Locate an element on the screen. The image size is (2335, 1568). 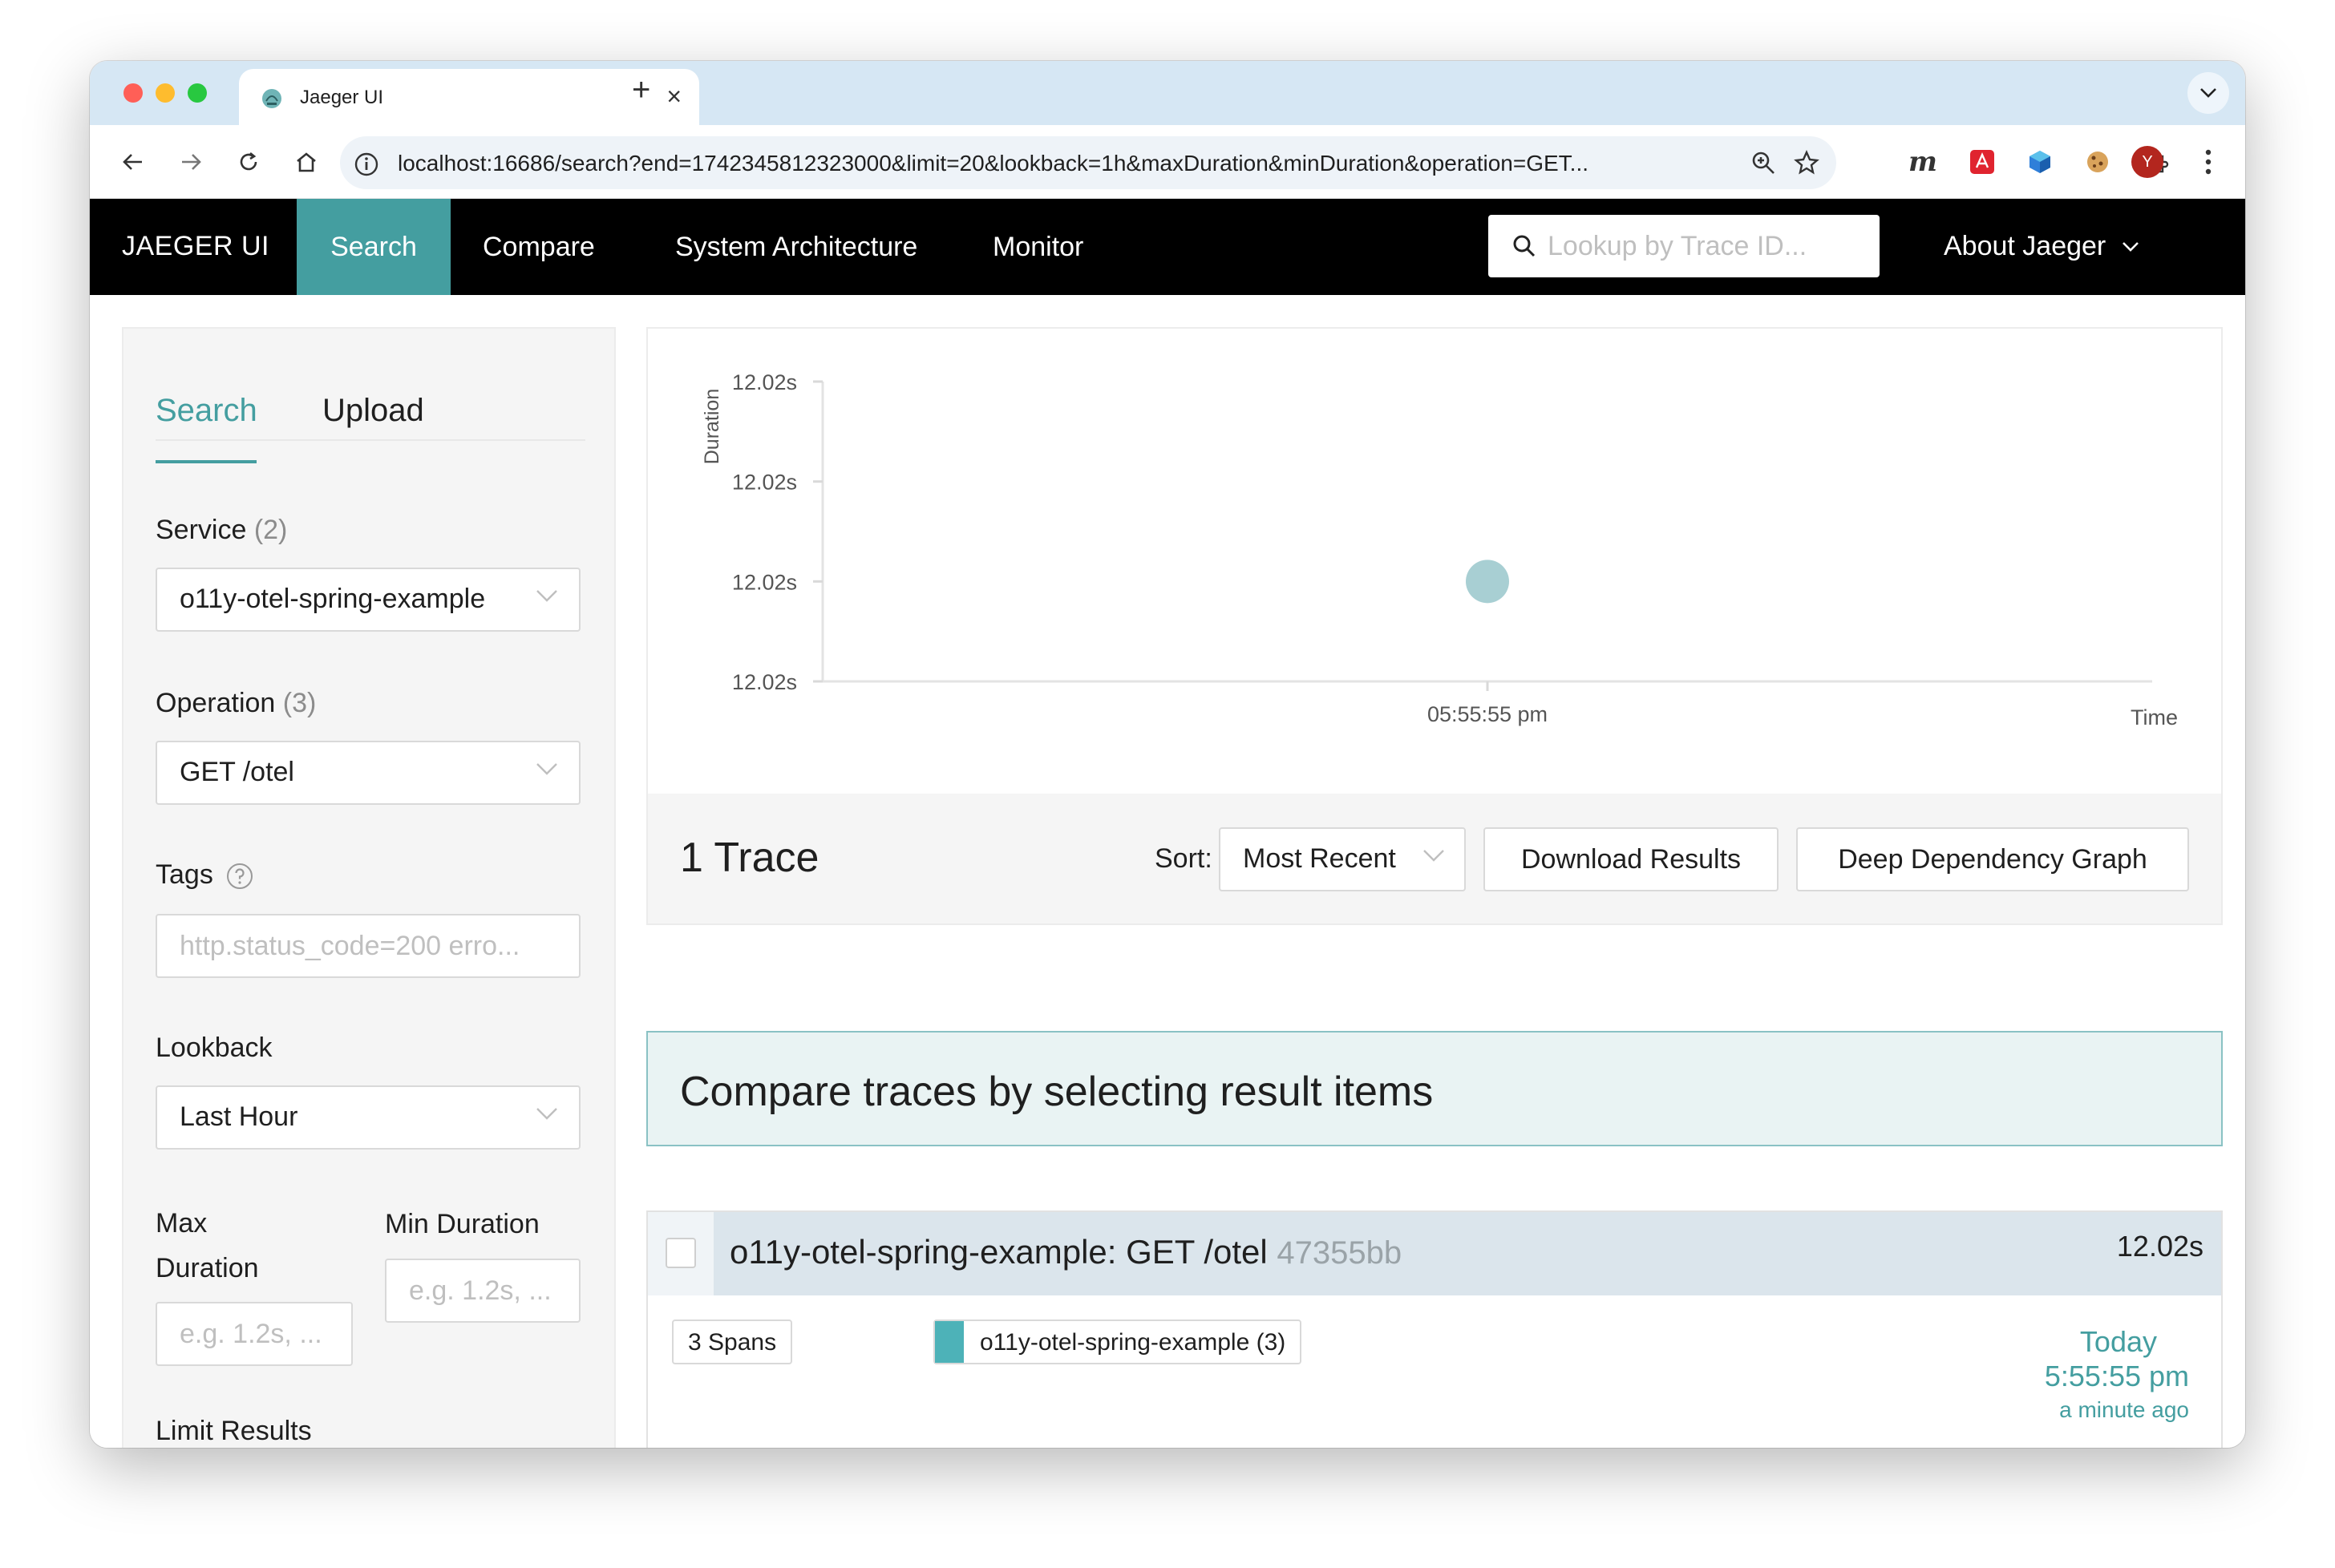
service-select: o11y-otel-spring-example is located at coordinates (369, 600).